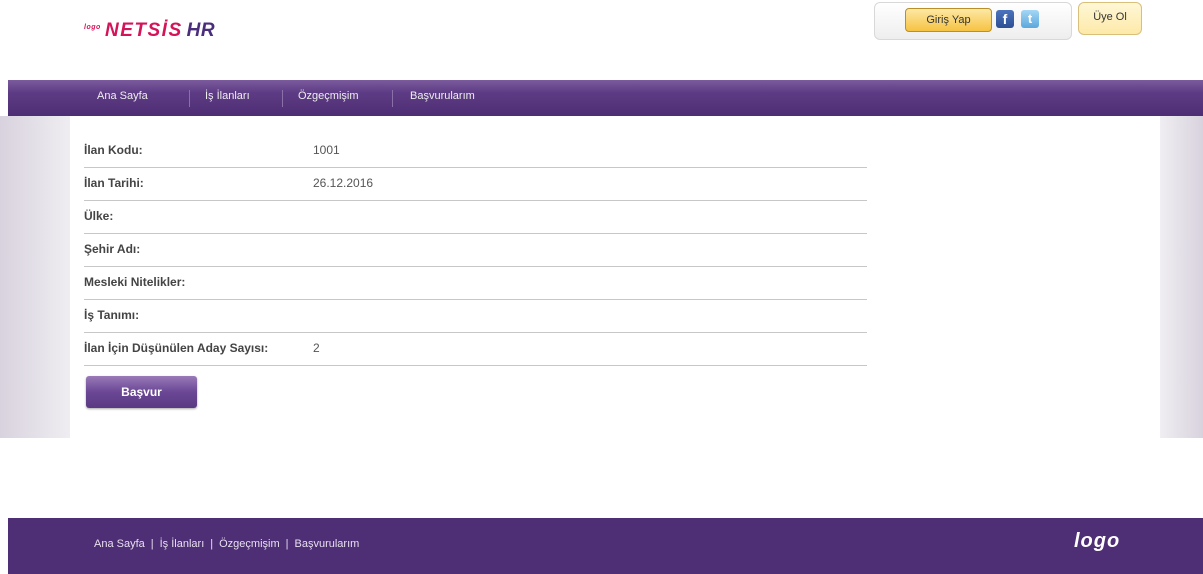 The height and width of the screenshot is (574, 1203). I want to click on auth-box: Giriş Yap f t, so click(973, 21).